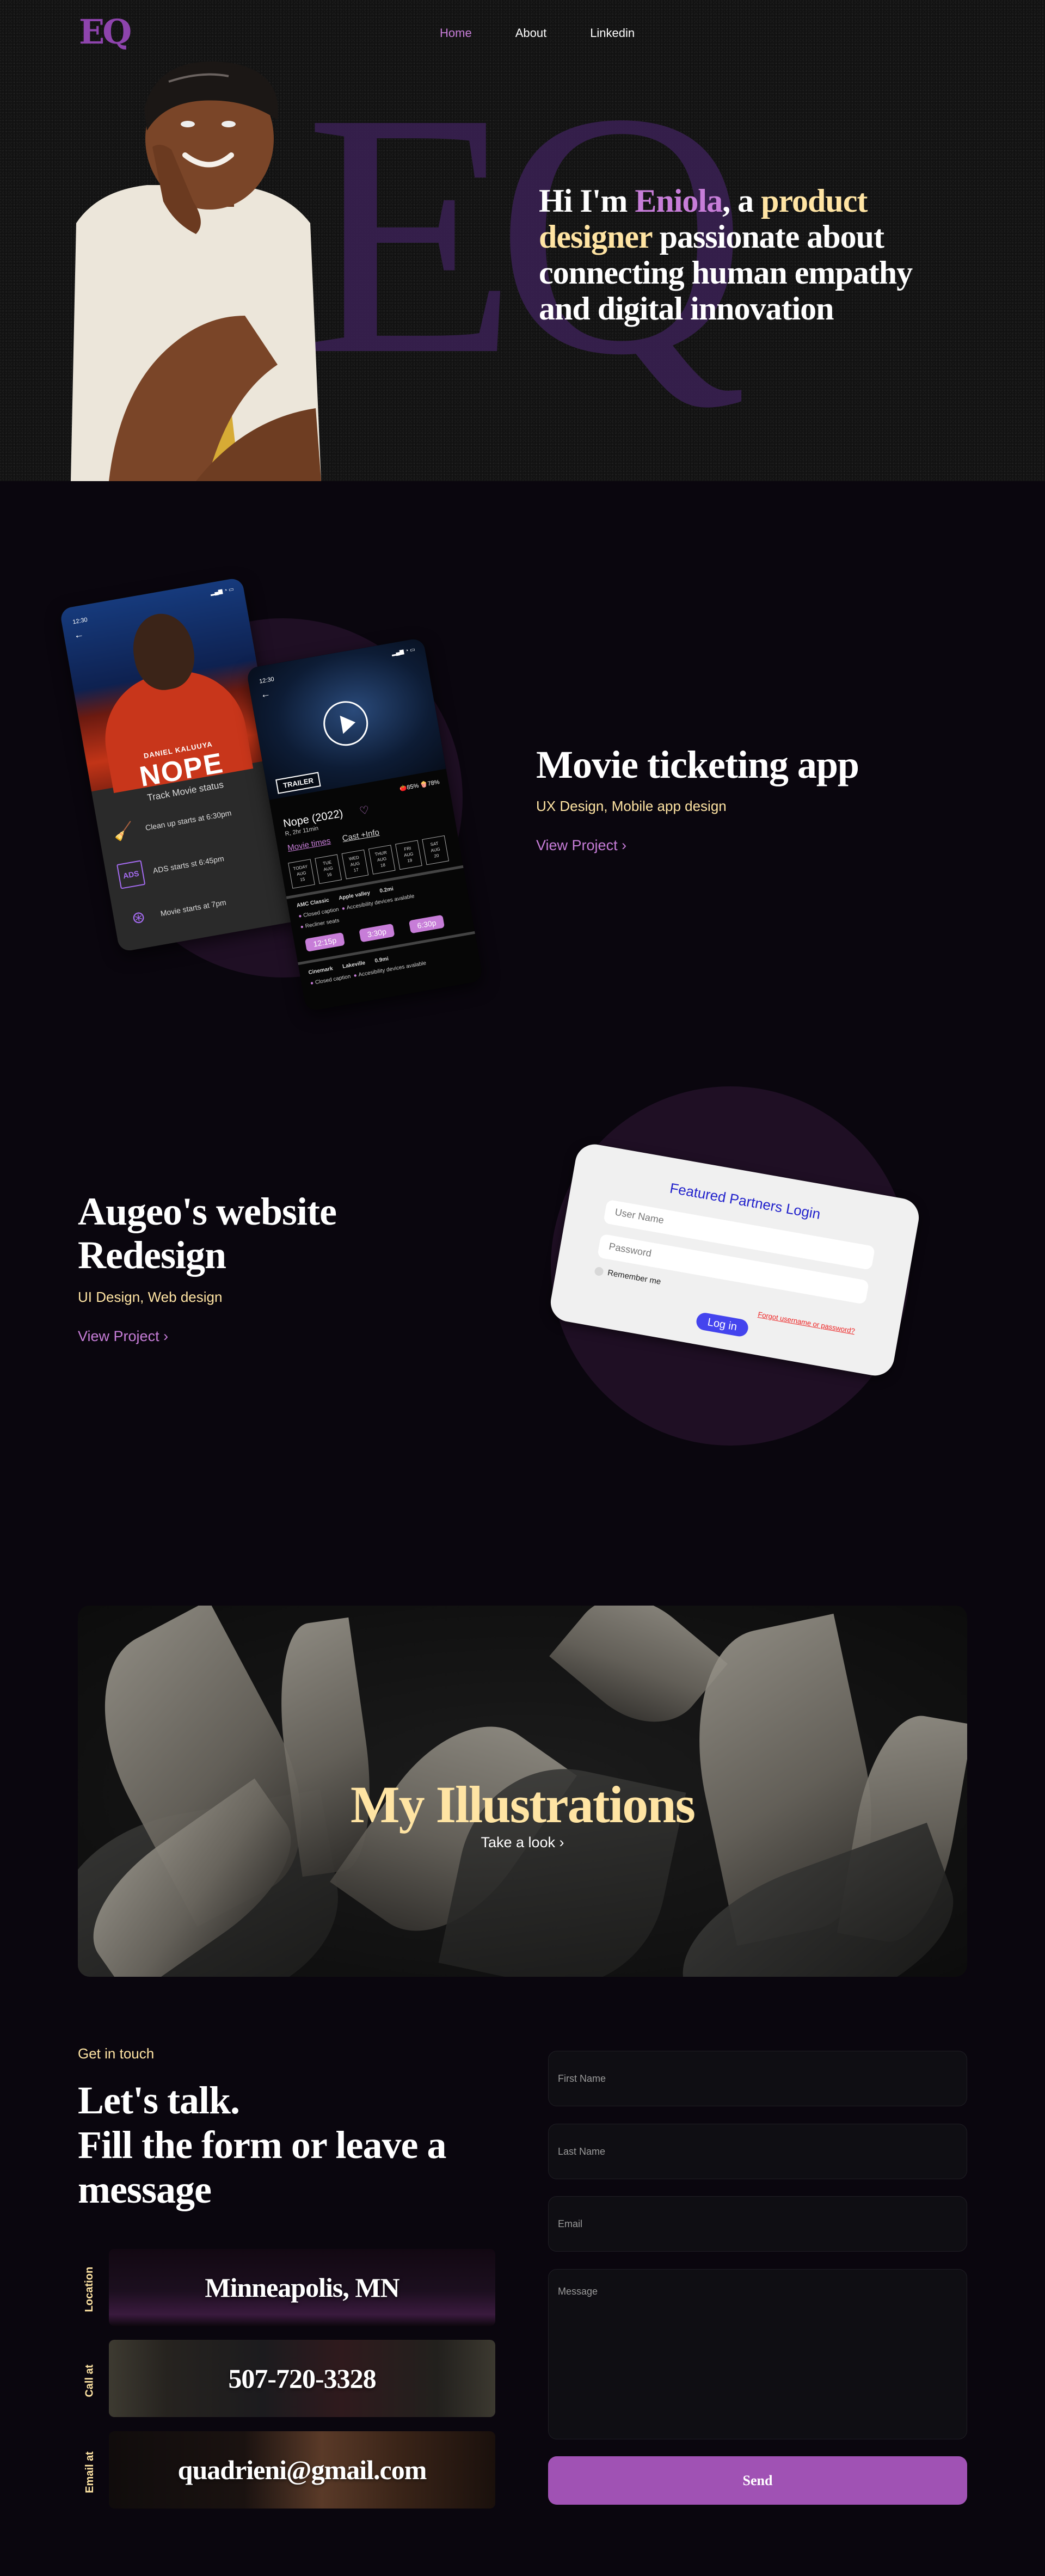 The width and height of the screenshot is (1045, 2576). Describe the element at coordinates (582, 2078) in the screenshot. I see `placeholder: First Name` at that location.